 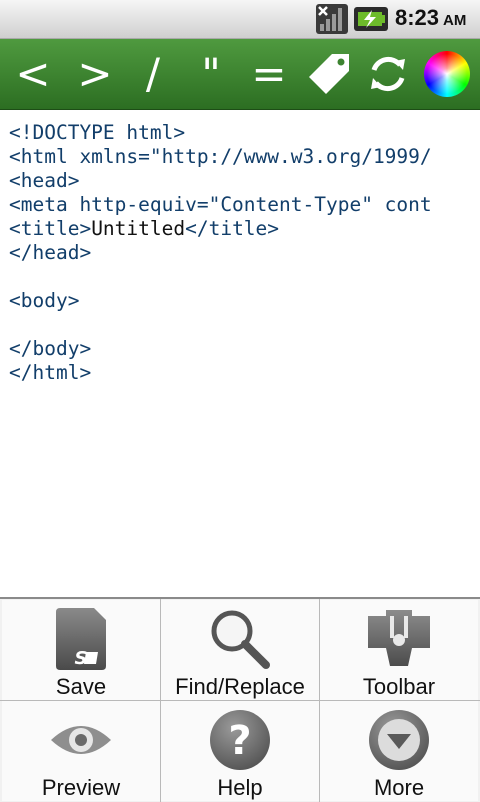 I want to click on insert-less-than-button: <, so click(x=33, y=74).